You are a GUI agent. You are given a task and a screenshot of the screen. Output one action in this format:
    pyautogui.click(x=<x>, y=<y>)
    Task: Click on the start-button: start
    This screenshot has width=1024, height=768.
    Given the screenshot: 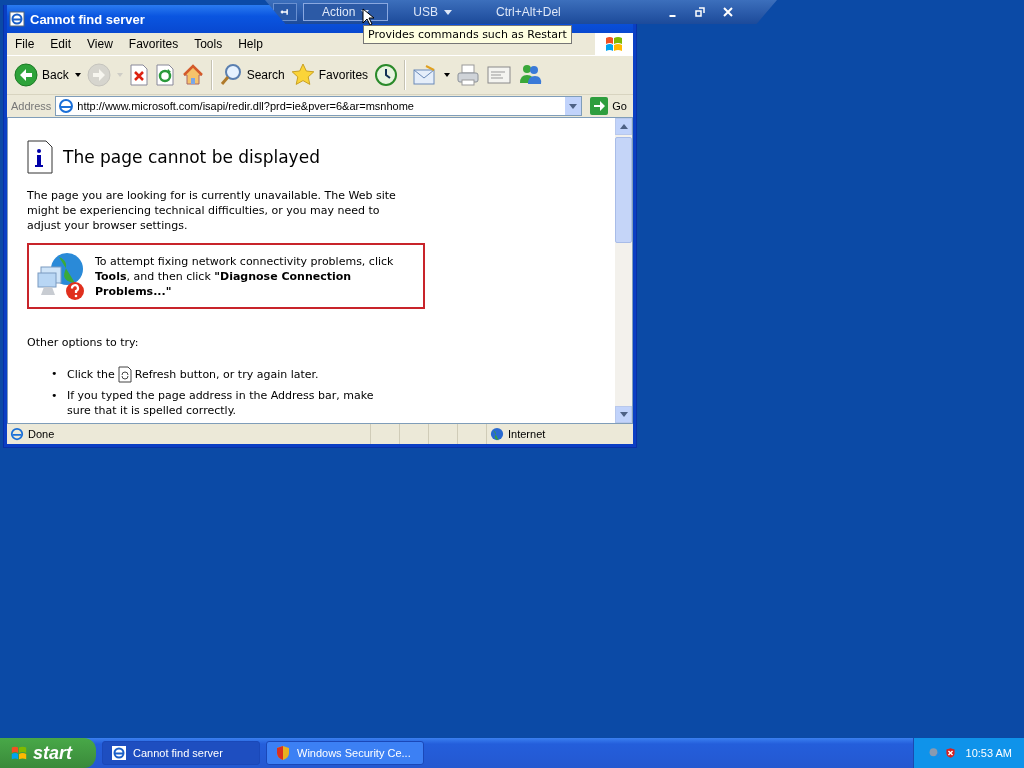 What is the action you would take?
    pyautogui.click(x=48, y=753)
    